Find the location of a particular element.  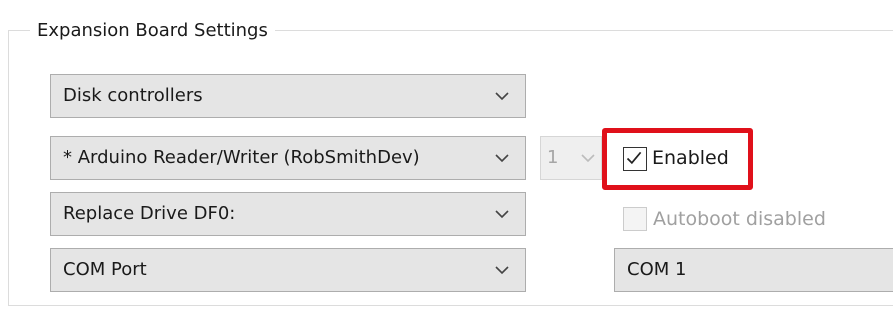

com-port-dropdown: COM 1 is located at coordinates (753, 270).